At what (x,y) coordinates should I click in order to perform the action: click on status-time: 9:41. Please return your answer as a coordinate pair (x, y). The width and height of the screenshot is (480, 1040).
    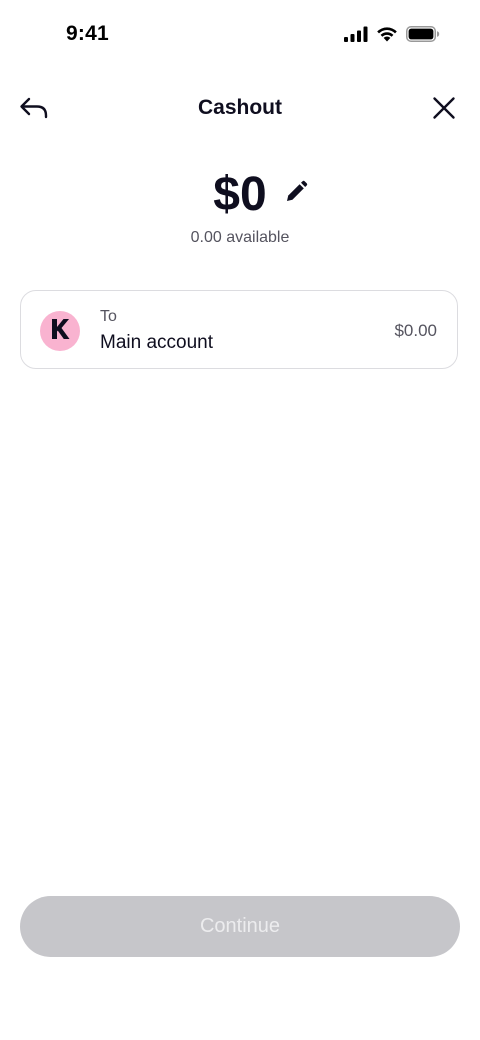
    Looking at the image, I should click on (87, 33).